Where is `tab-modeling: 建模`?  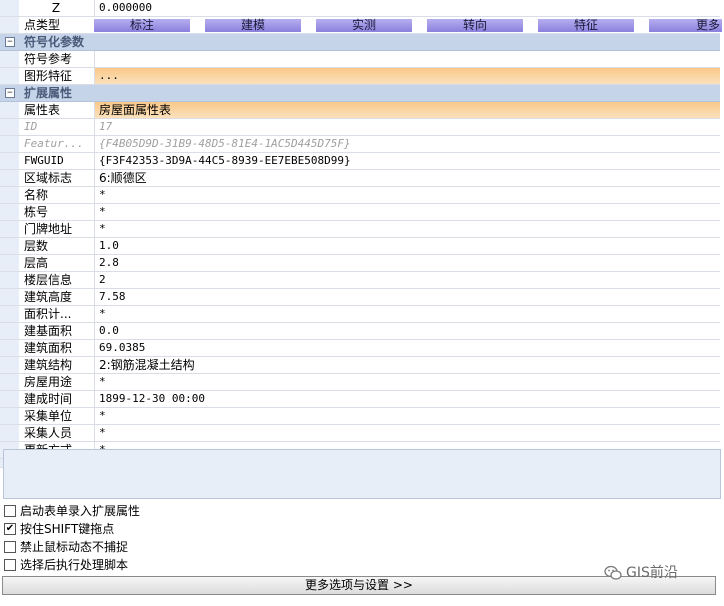
tab-modeling: 建模 is located at coordinates (253, 25).